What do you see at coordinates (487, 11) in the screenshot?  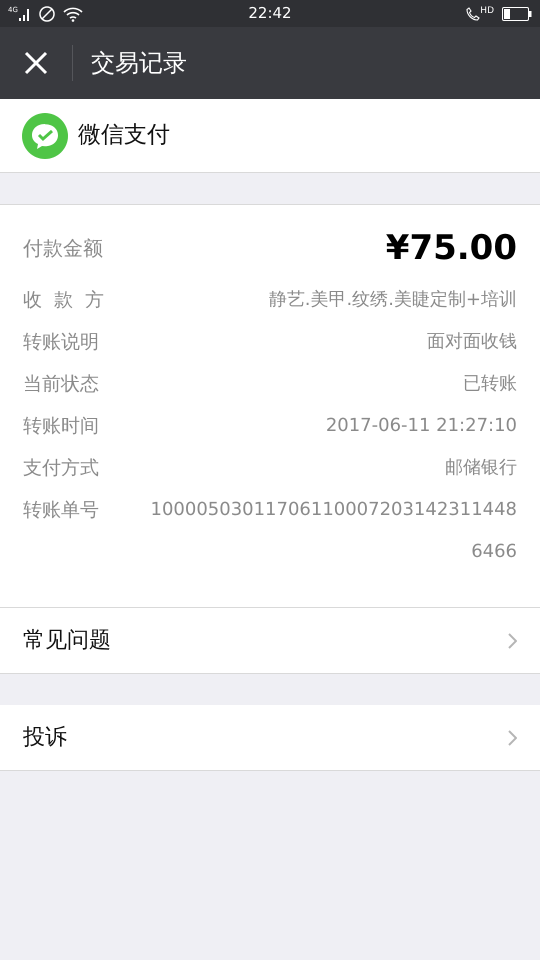 I see `hd-label: HD` at bounding box center [487, 11].